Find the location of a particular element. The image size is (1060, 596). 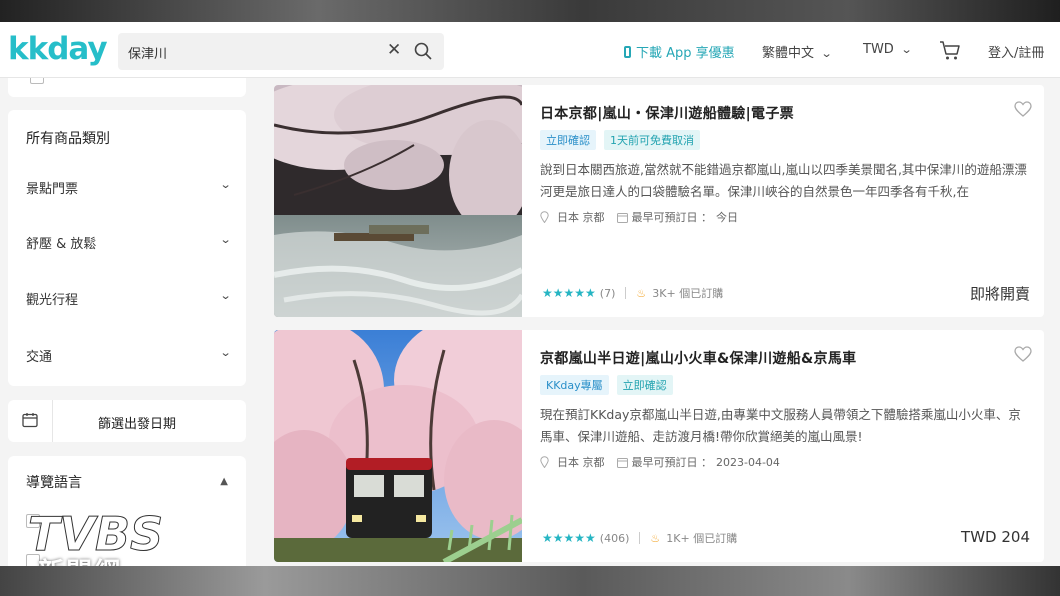

sidebar-item-label: 舒壓 & 放鬆 is located at coordinates (61, 244).